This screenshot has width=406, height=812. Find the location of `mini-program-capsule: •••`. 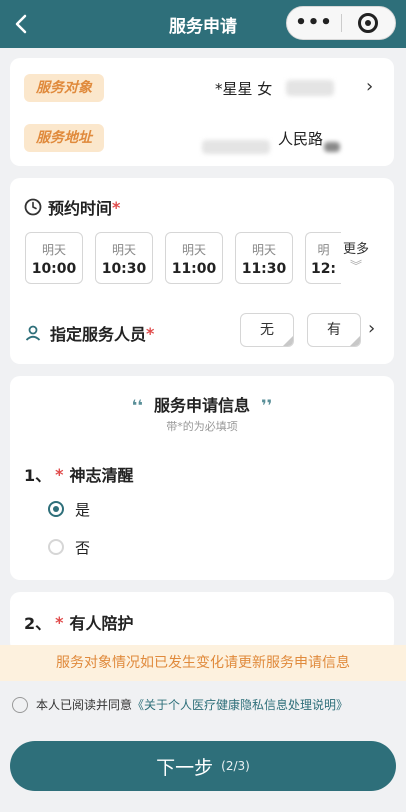

mini-program-capsule: ••• is located at coordinates (341, 23).